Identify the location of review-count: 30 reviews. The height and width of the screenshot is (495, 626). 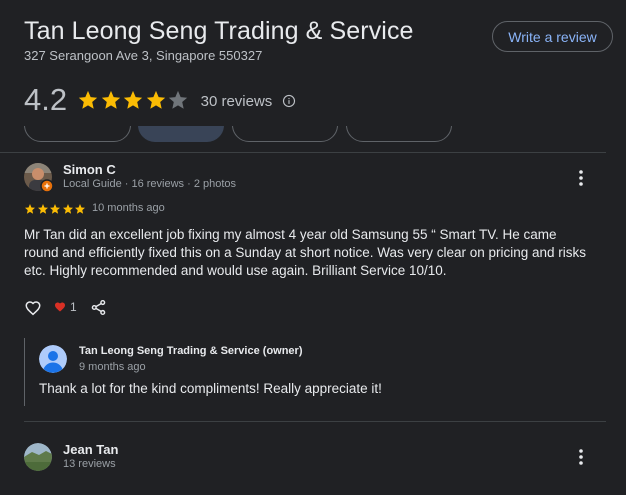
(237, 101).